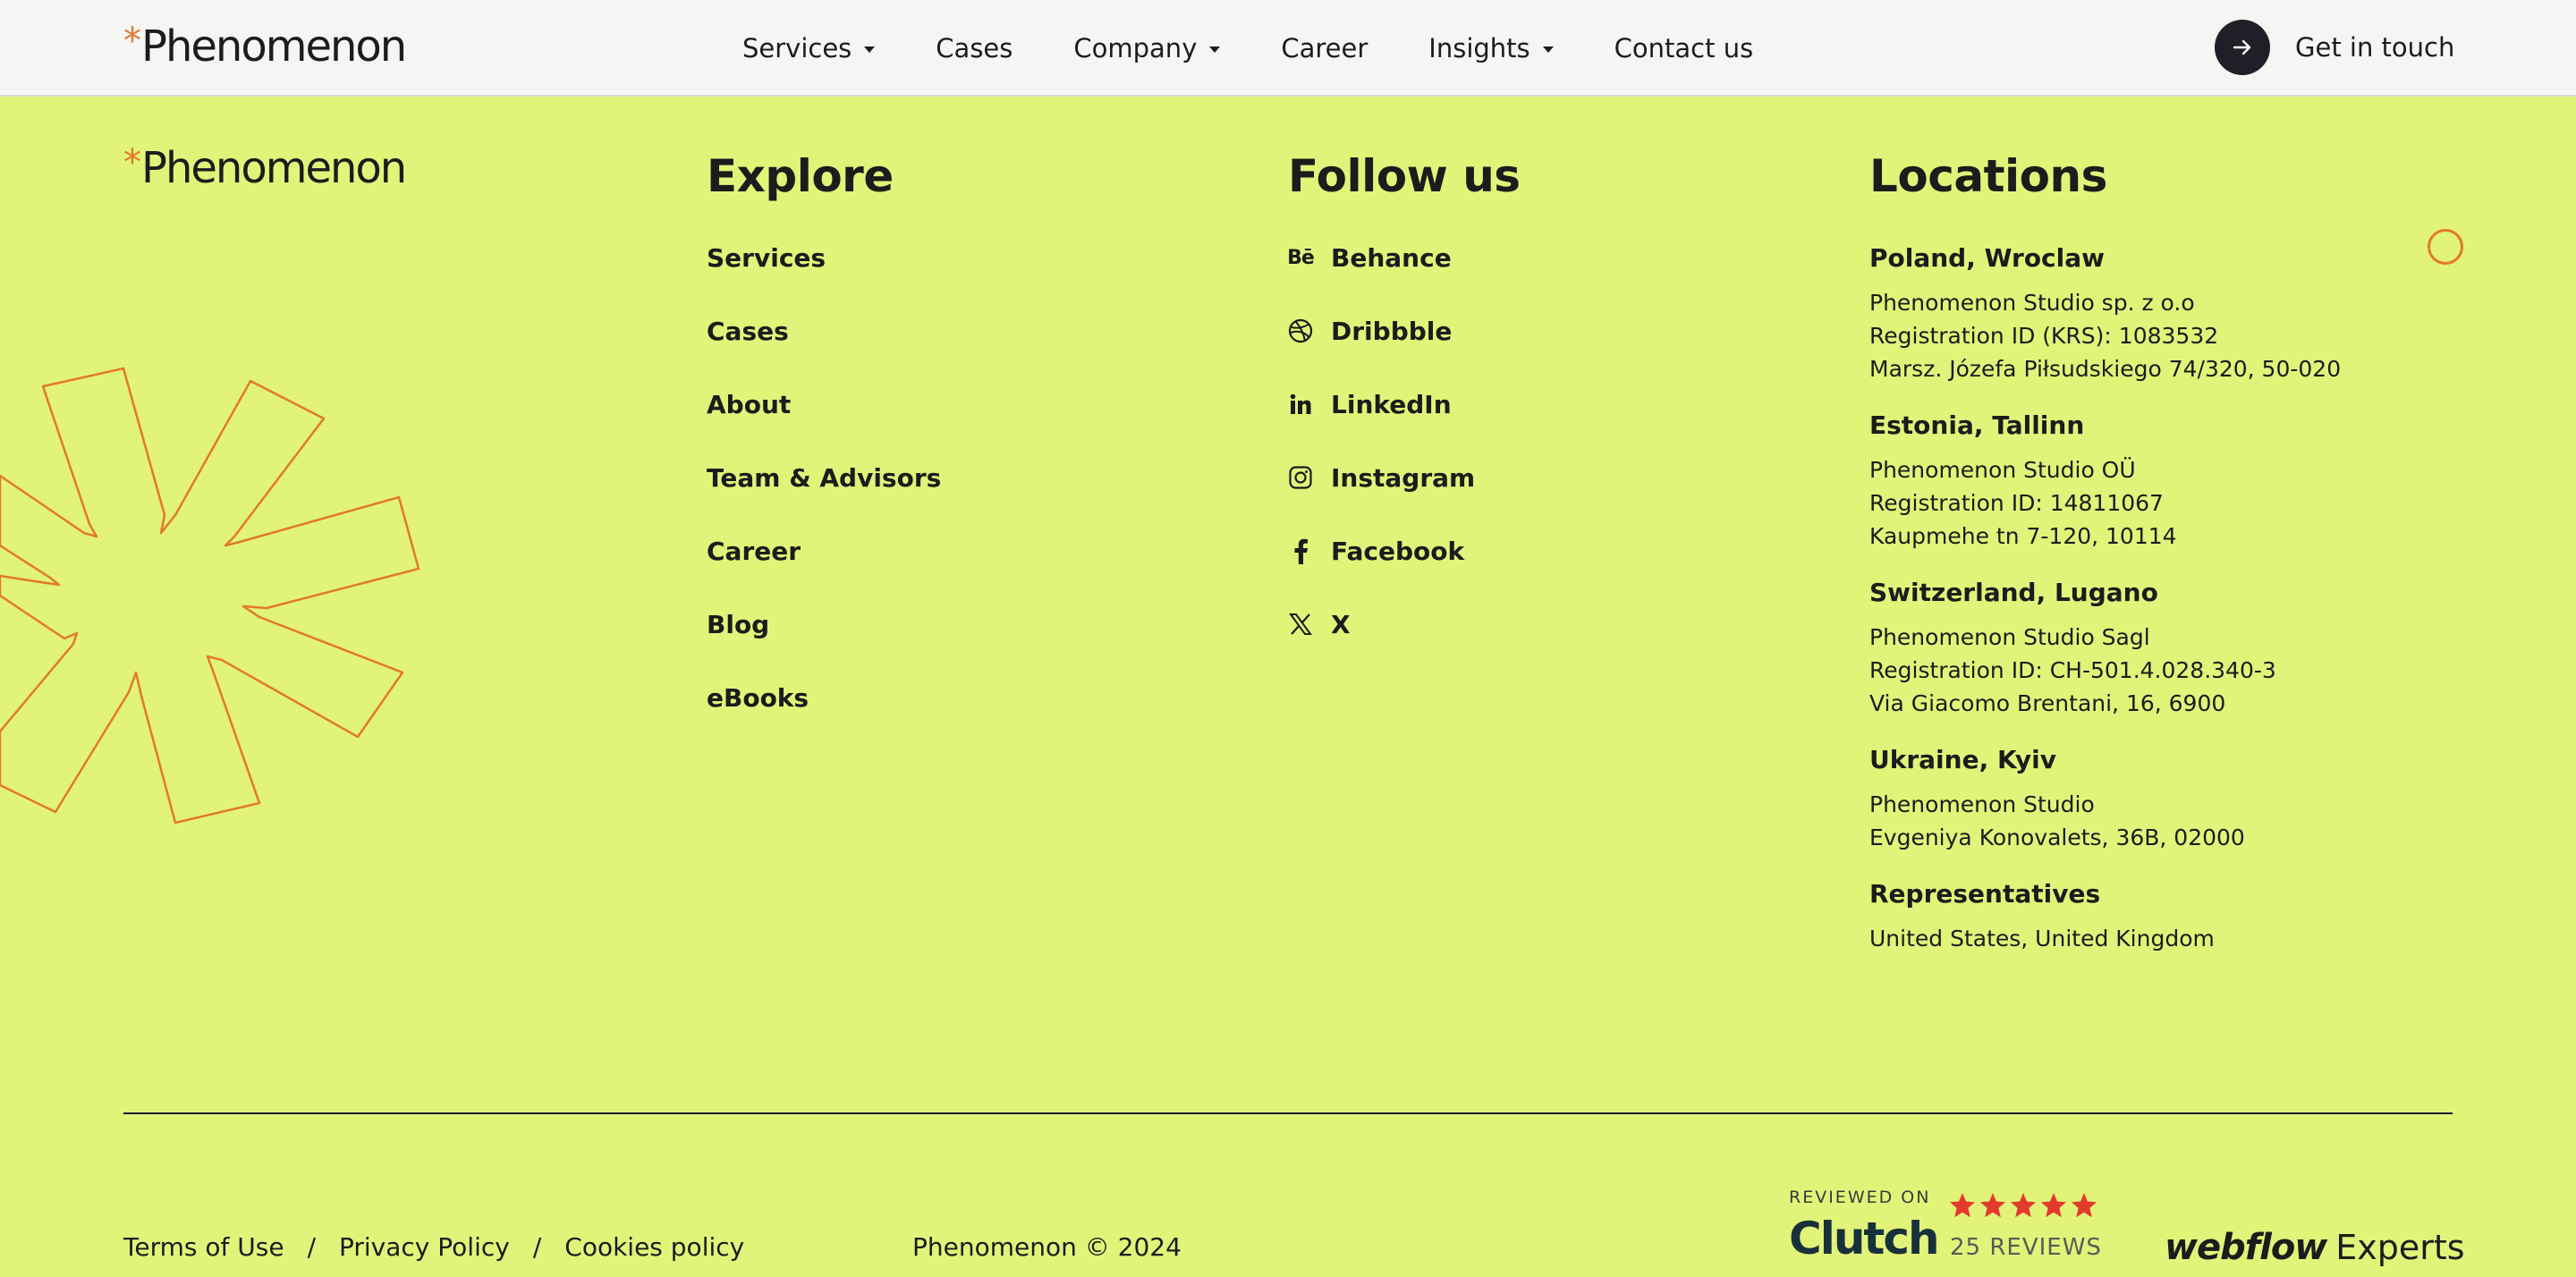 This screenshot has height=1277, width=2576. What do you see at coordinates (1300, 624) in the screenshot?
I see `x-icon` at bounding box center [1300, 624].